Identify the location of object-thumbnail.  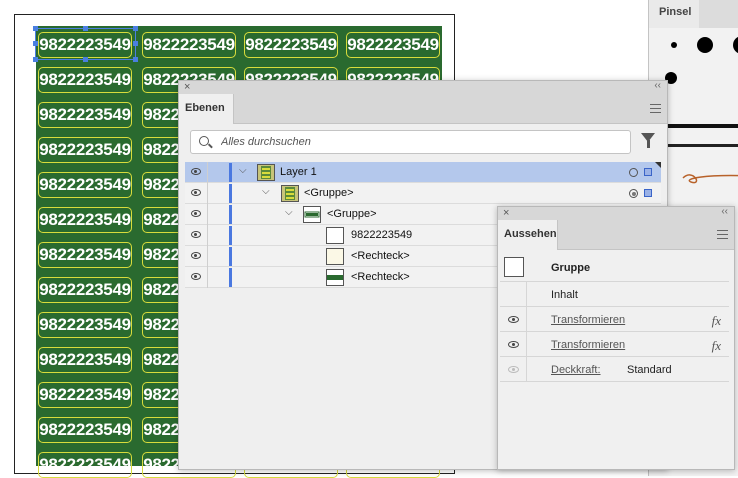
(514, 267).